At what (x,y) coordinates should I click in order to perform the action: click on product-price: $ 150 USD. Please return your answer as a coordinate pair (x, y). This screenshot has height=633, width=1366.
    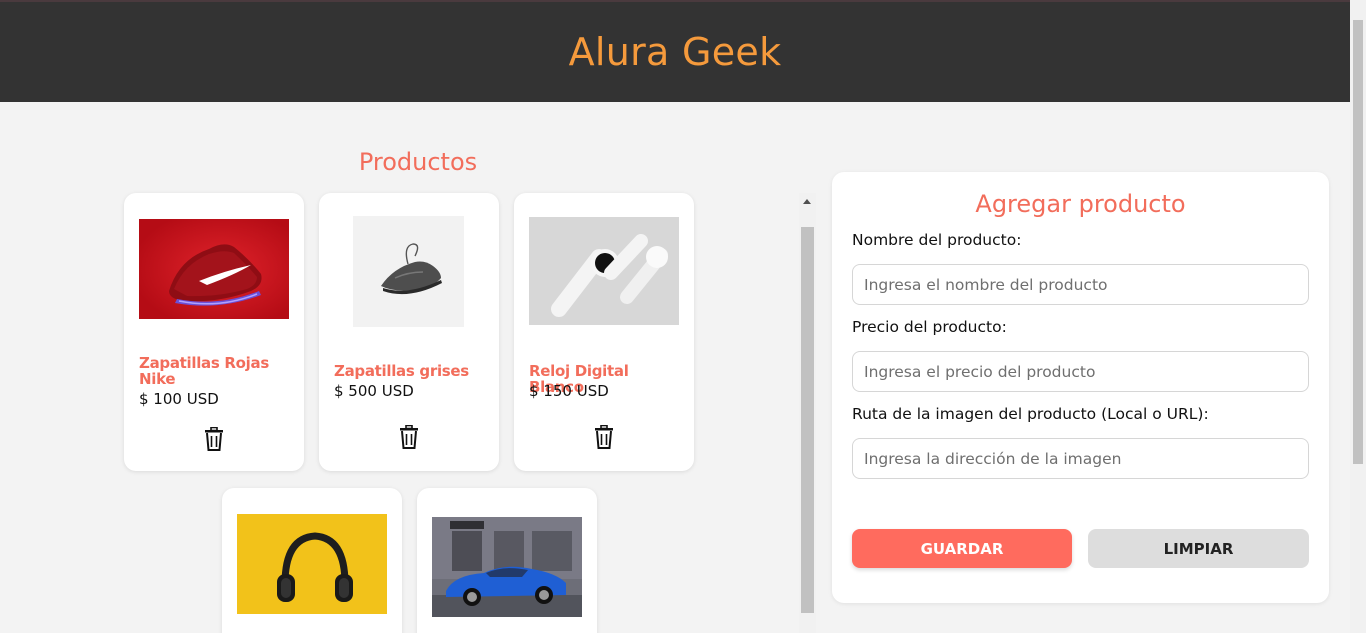
    Looking at the image, I should click on (569, 391).